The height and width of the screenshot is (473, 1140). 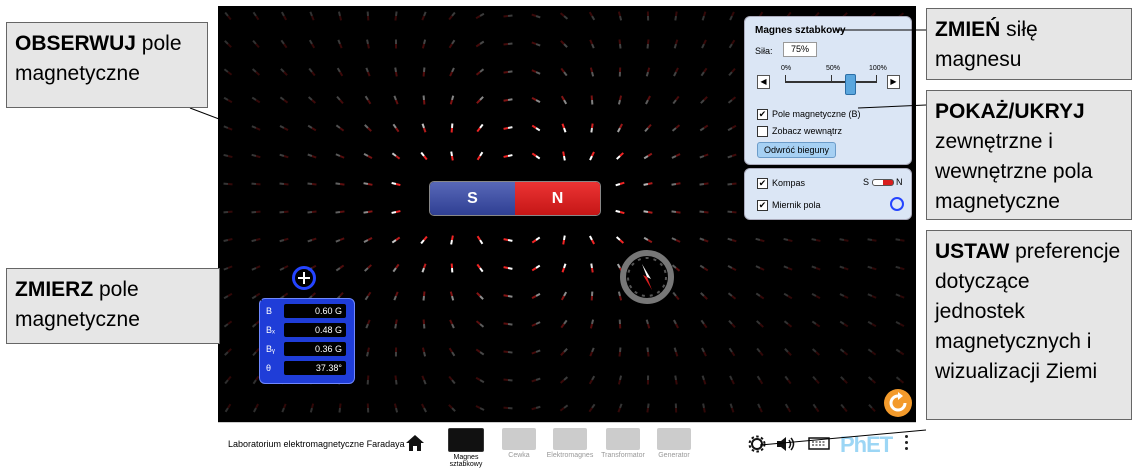 What do you see at coordinates (515, 198) in the screenshot?
I see `bar-magnet: S N` at bounding box center [515, 198].